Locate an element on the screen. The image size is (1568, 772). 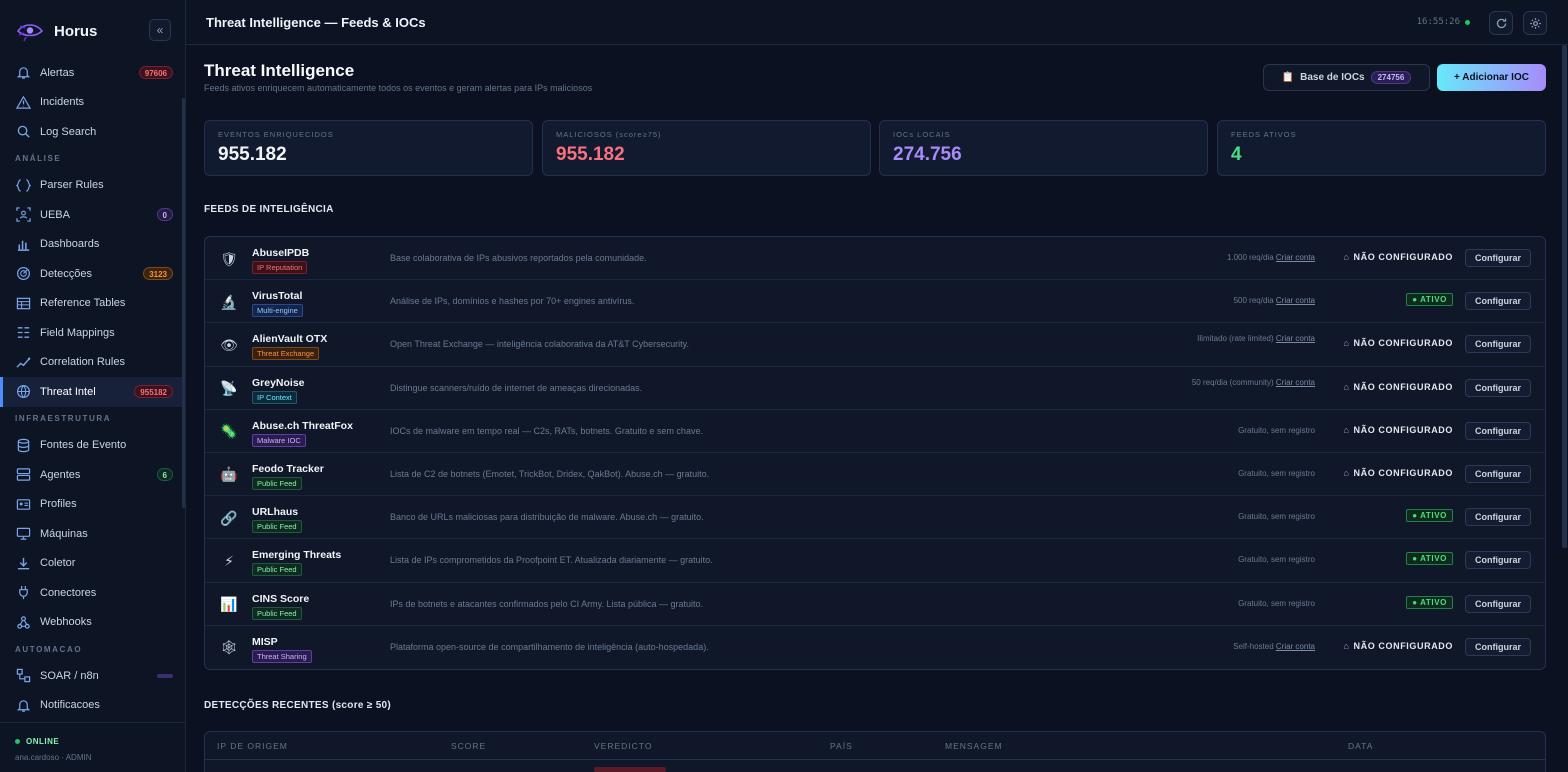
column-header-verdict: VEREDICTO is located at coordinates (623, 746).